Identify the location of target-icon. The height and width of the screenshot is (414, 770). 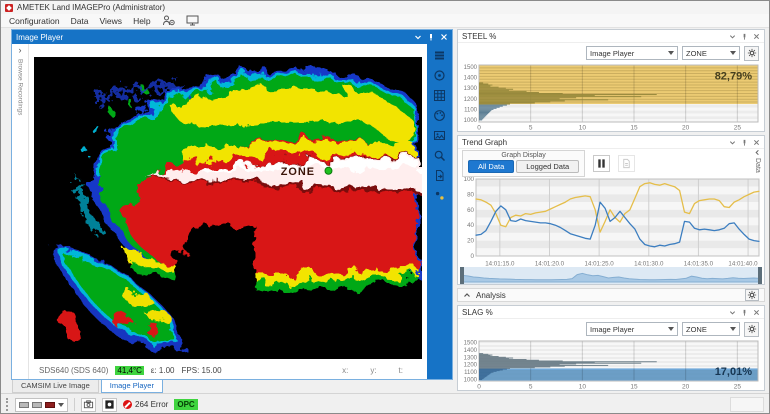
(439, 75).